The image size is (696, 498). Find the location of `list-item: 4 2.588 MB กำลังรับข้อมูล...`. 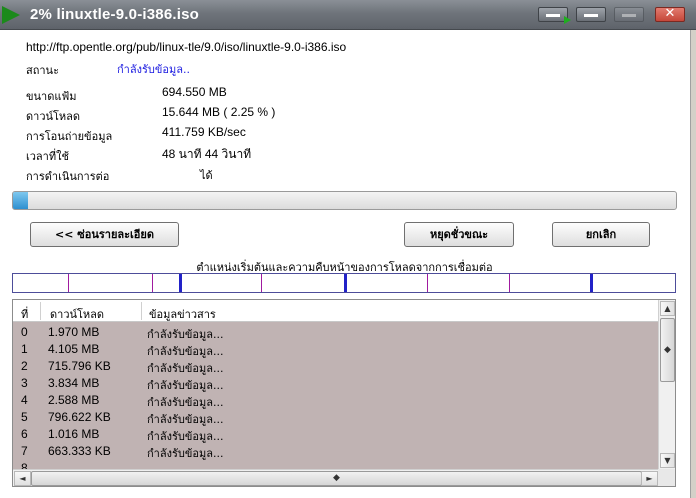

list-item: 4 2.588 MB กำลังรับข้อมูล... is located at coordinates (336, 400).